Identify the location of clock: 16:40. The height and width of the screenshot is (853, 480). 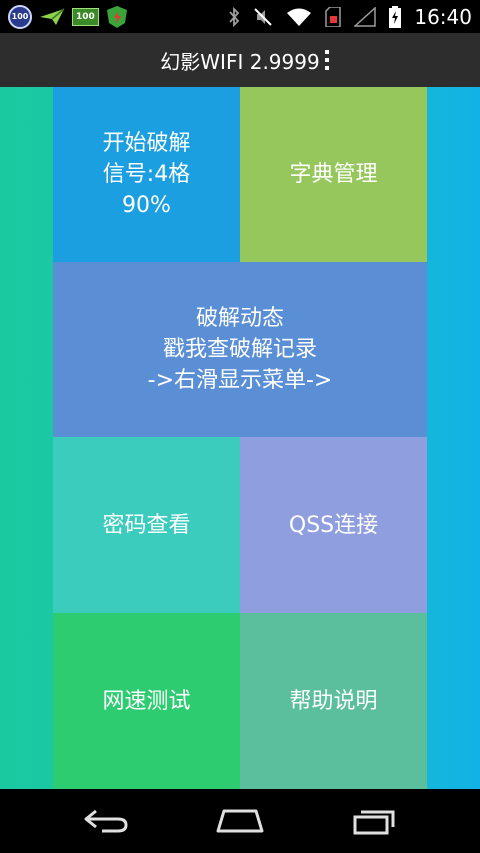
(443, 16).